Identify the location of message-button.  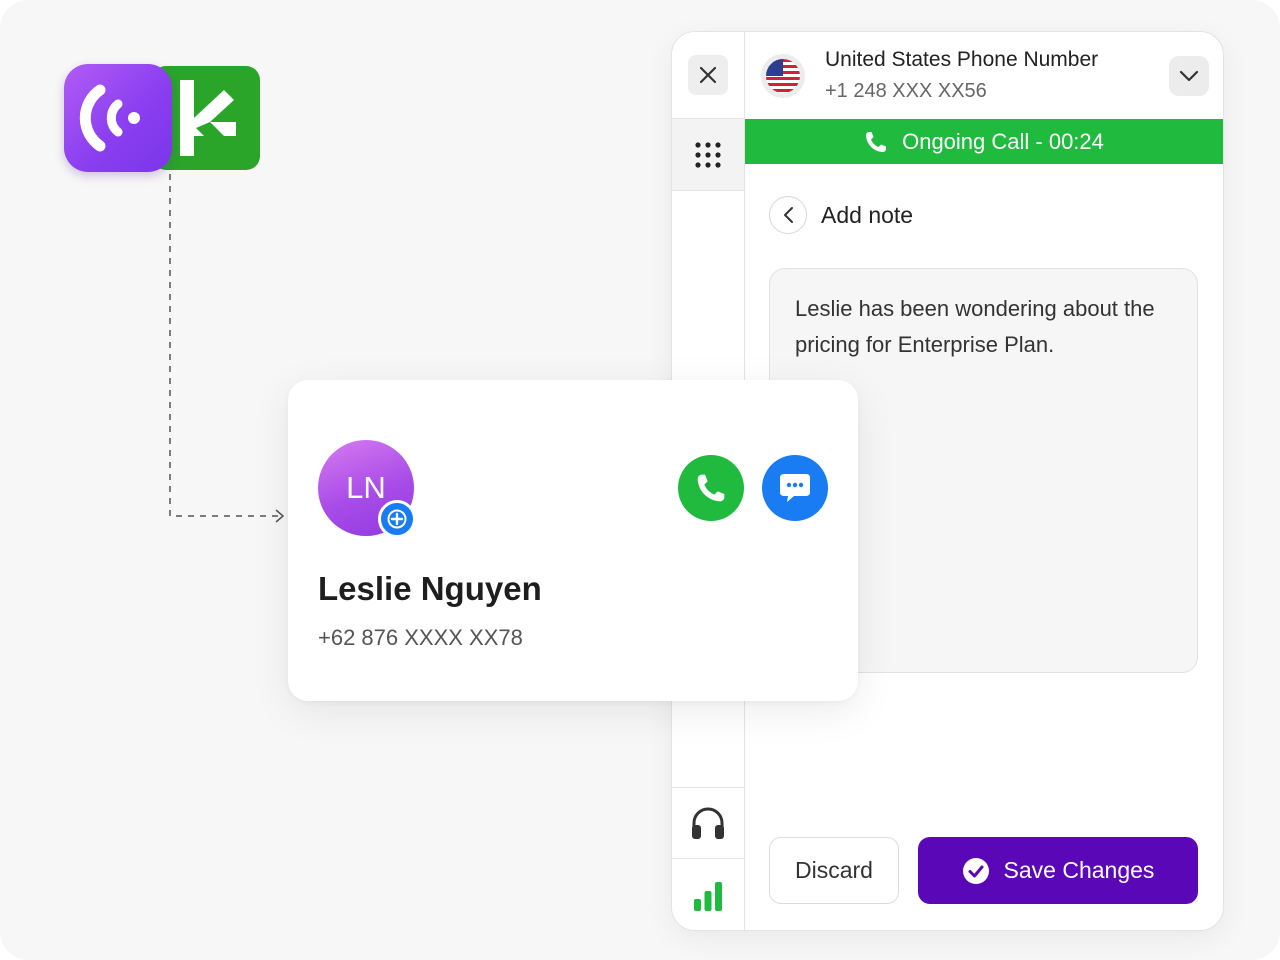
(795, 488).